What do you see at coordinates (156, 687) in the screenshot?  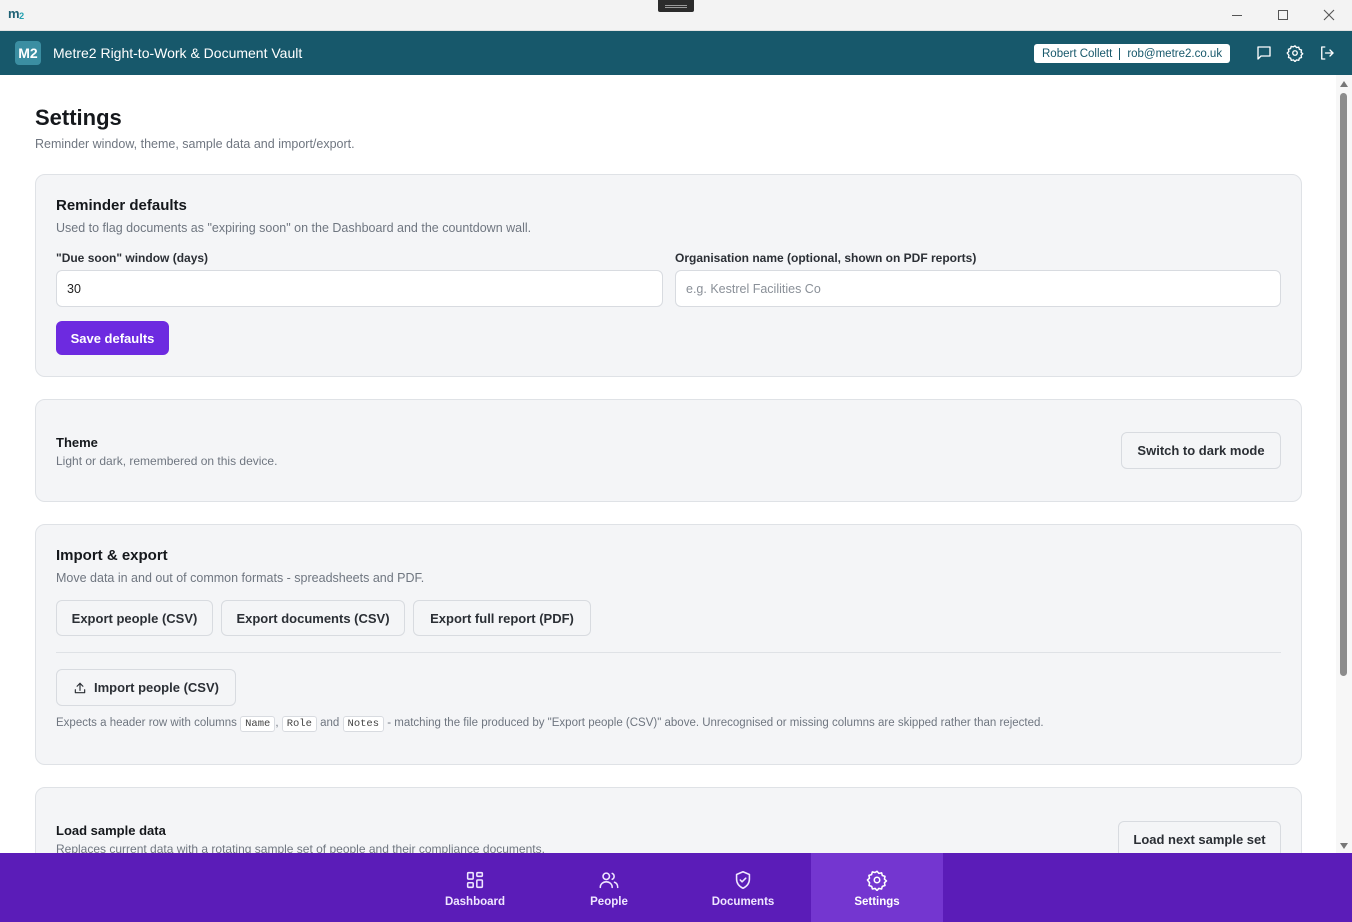 I see `import-people-label: Import people (CSV)` at bounding box center [156, 687].